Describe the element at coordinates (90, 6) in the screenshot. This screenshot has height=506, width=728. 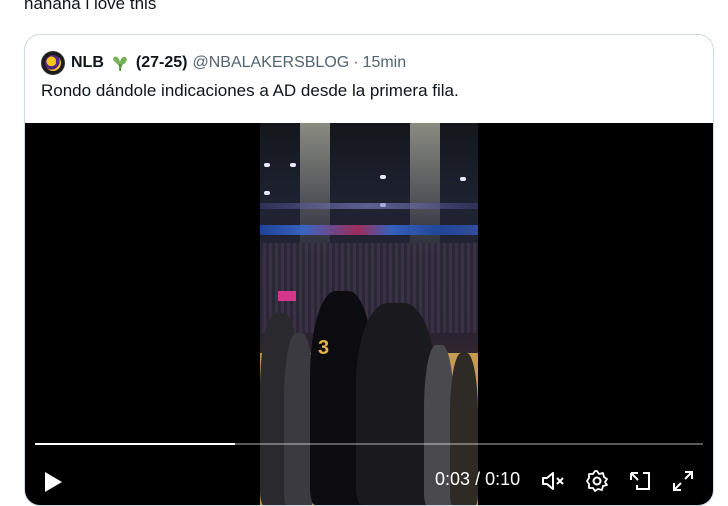
I see `tweet-text: hahaha i love this` at that location.